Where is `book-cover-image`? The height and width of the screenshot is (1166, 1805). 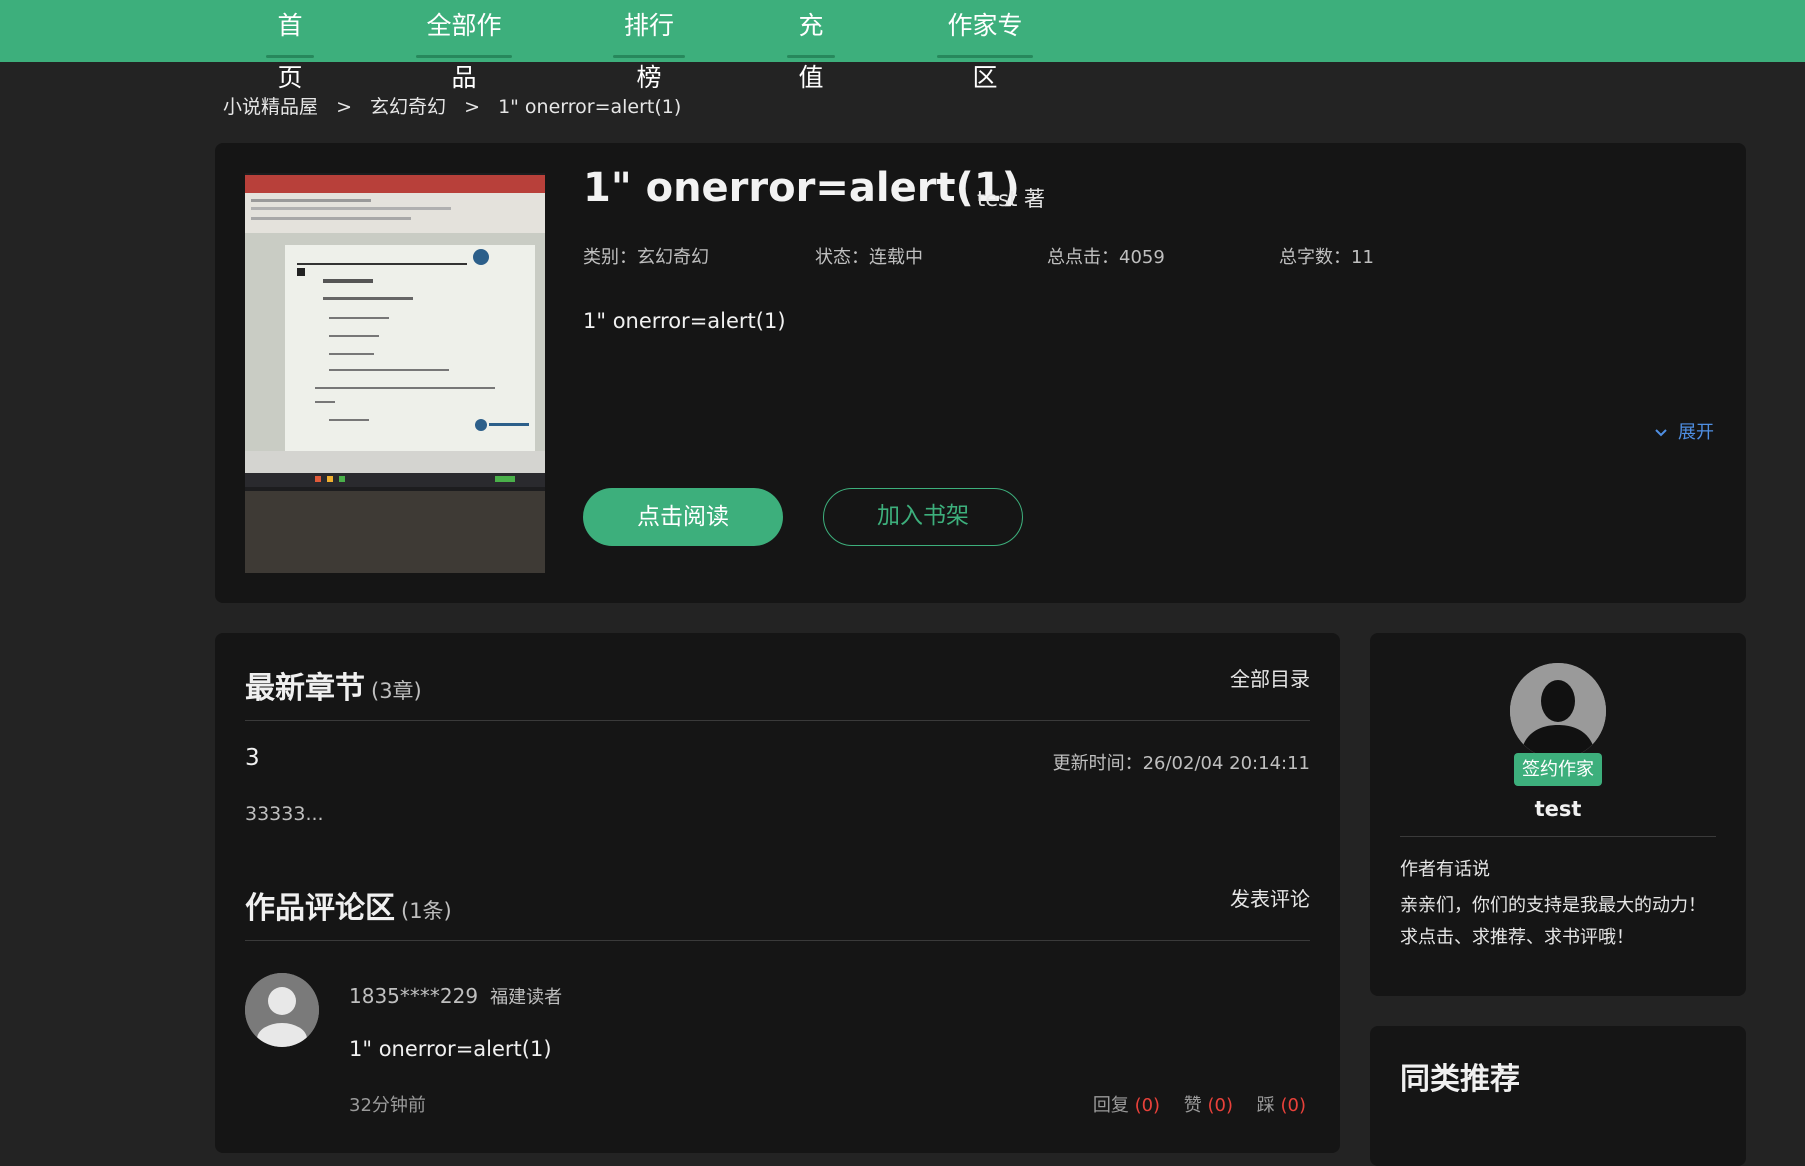
book-cover-image is located at coordinates (395, 373).